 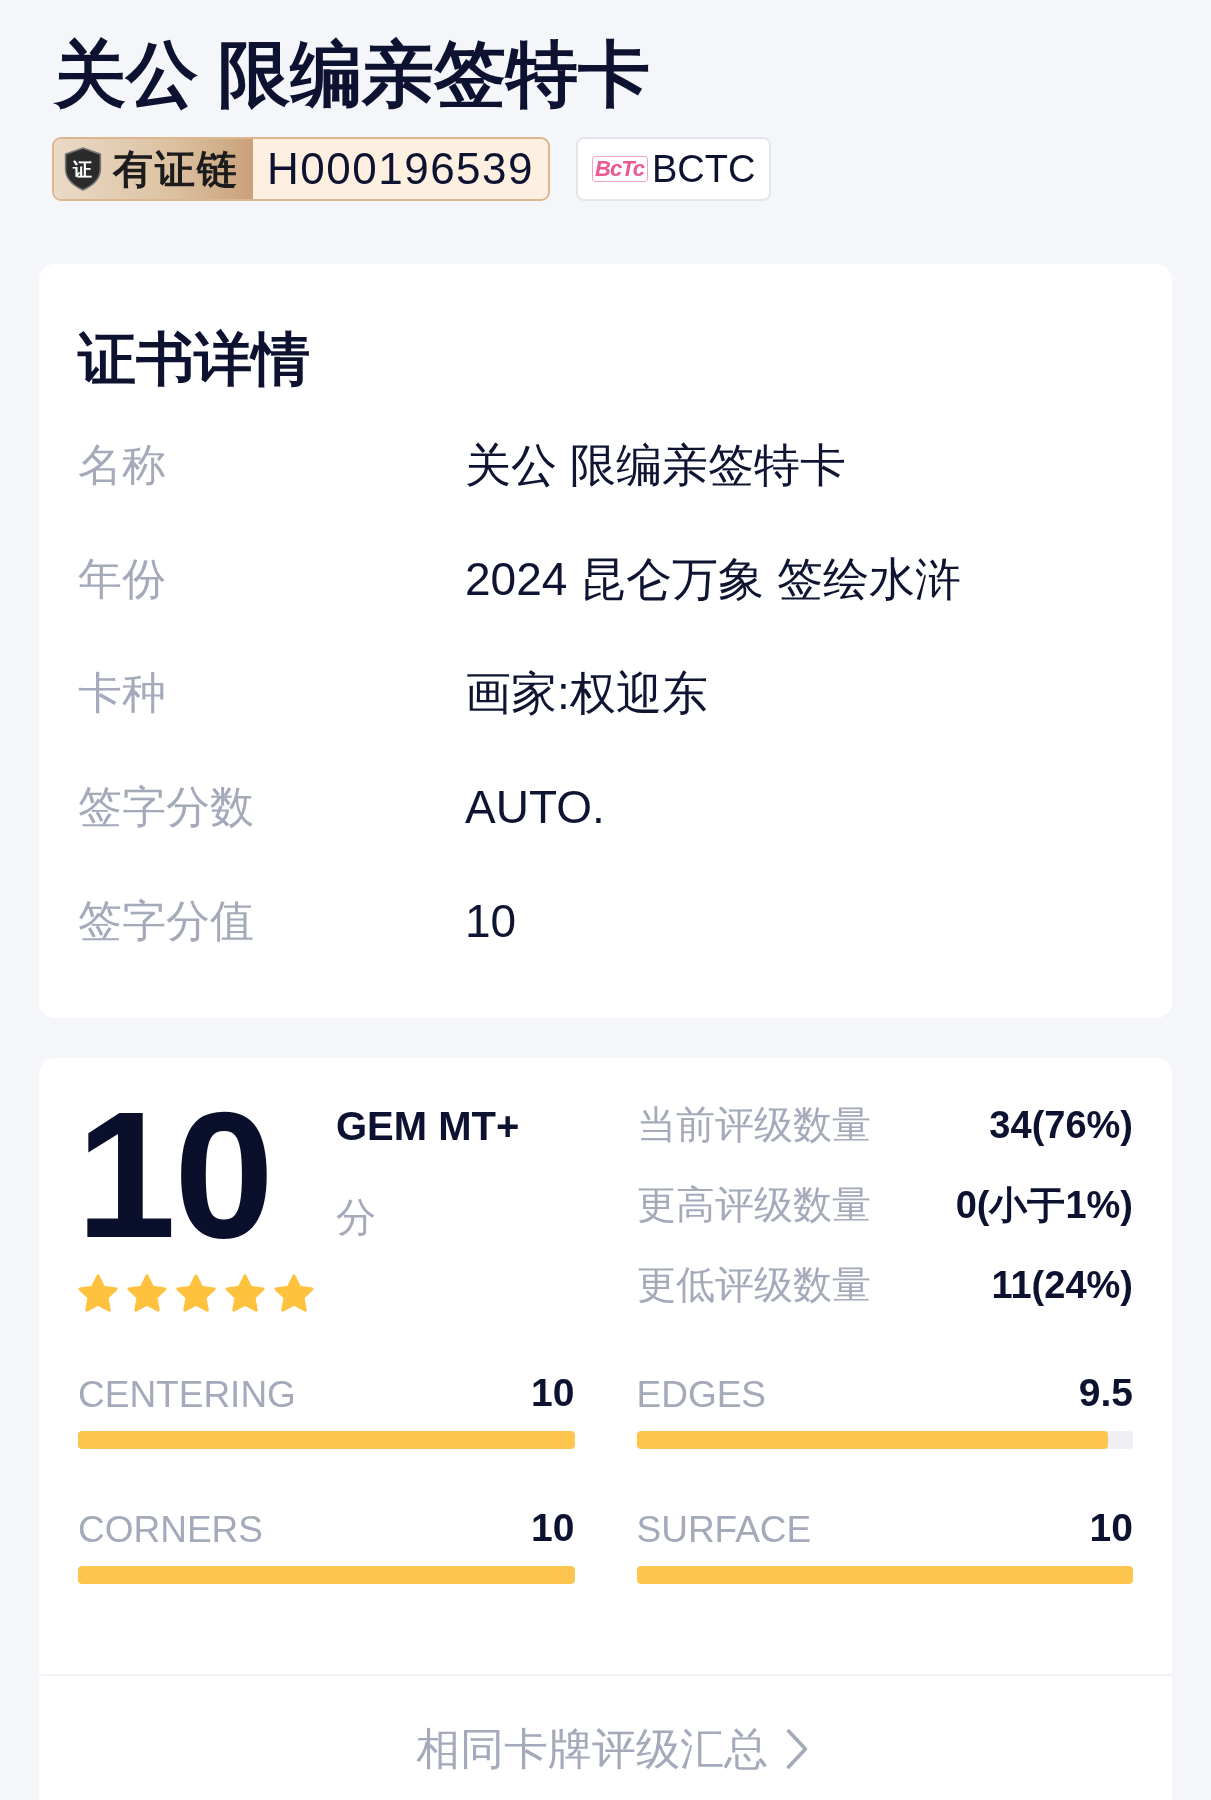 I want to click on page-title: 关公 限编亲签特卡, so click(x=352, y=74).